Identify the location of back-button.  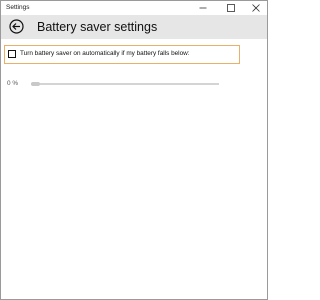
(16, 26).